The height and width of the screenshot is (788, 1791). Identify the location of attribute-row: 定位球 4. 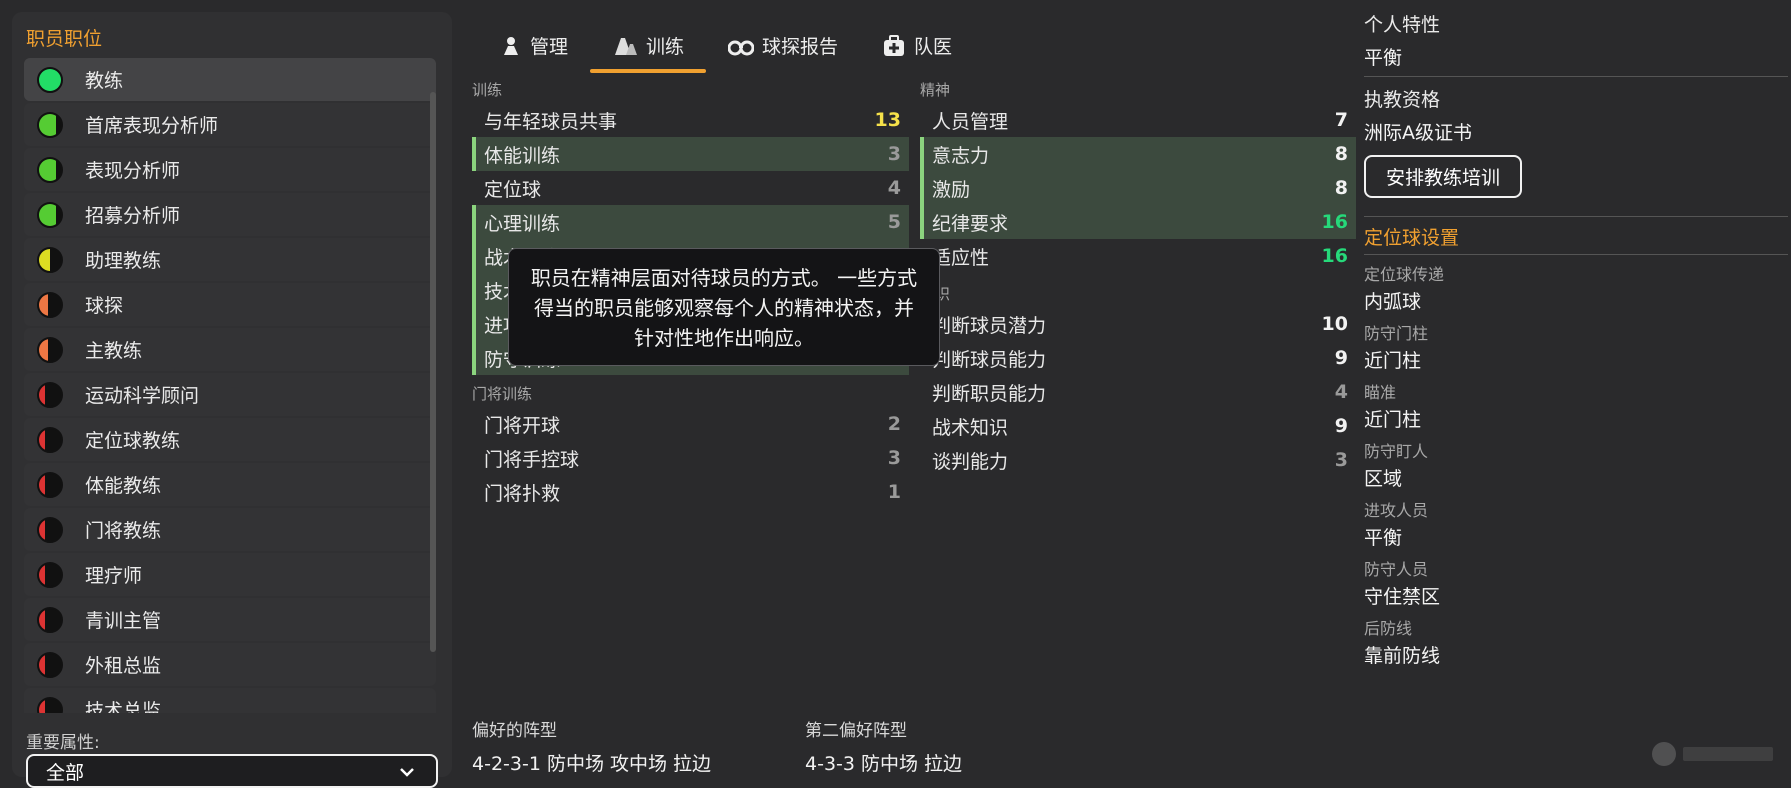
(690, 188).